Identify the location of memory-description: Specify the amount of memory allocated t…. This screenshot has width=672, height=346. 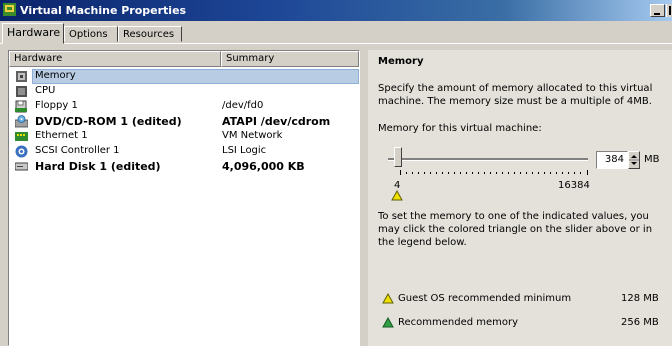
(515, 95).